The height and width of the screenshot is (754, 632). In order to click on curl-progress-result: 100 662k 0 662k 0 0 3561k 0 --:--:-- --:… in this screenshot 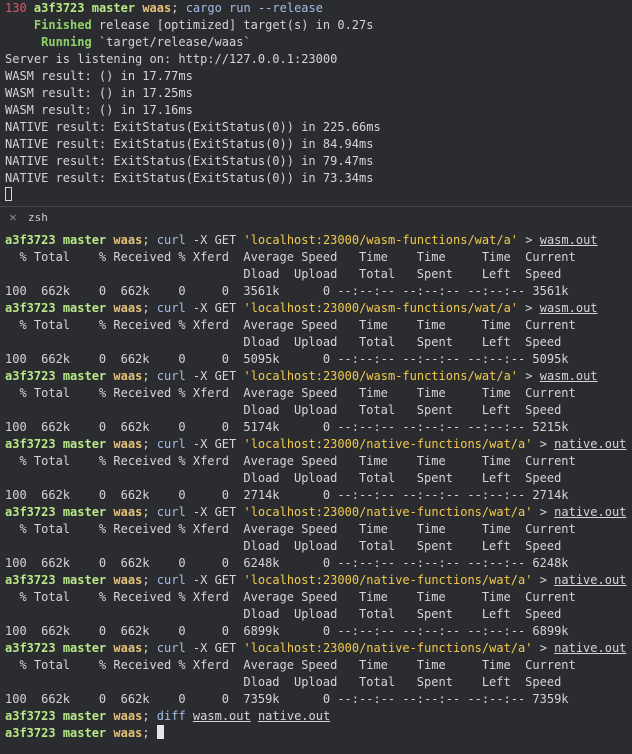, I will do `click(287, 291)`.